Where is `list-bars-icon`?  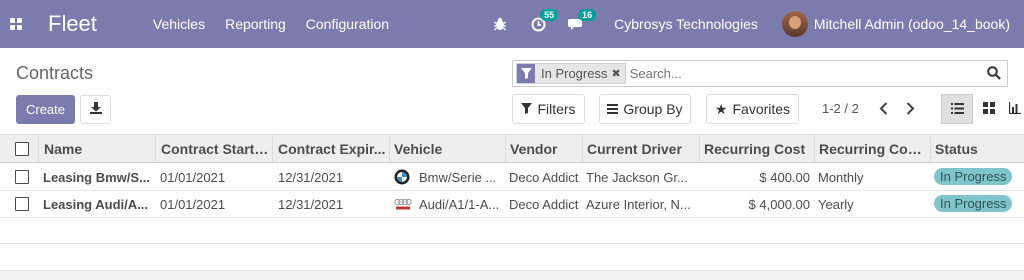 list-bars-icon is located at coordinates (613, 109).